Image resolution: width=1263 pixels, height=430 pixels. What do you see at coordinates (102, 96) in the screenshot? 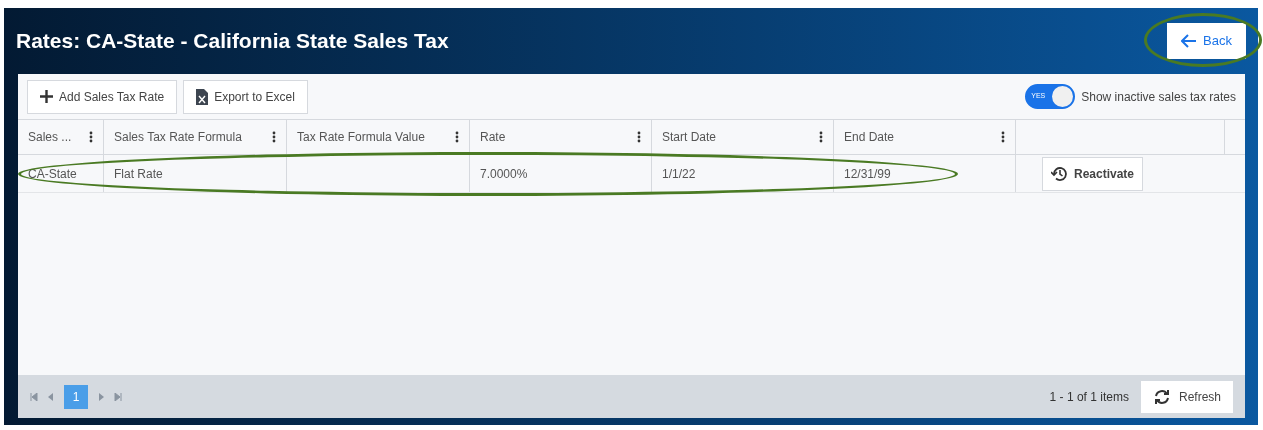
I see `add-button: Add Sales Tax Rate` at bounding box center [102, 96].